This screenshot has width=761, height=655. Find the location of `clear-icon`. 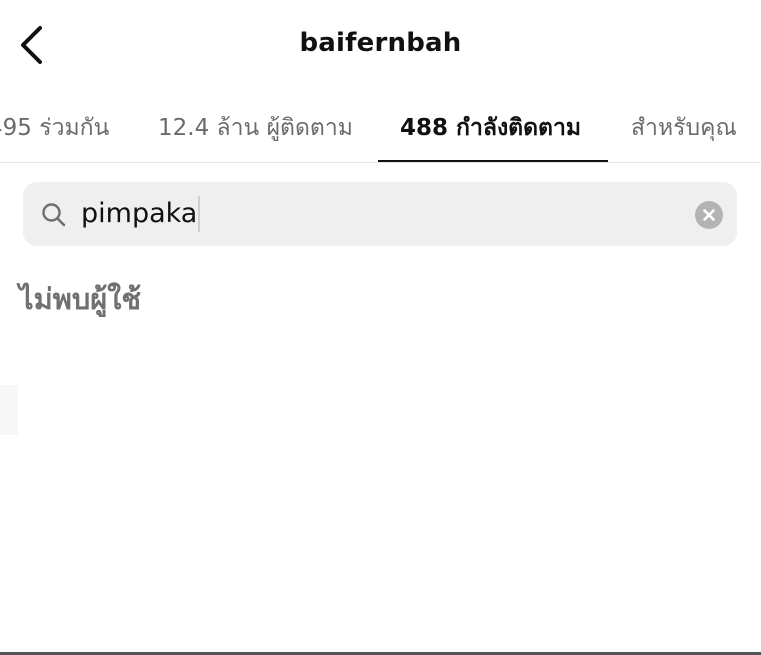

clear-icon is located at coordinates (709, 215).